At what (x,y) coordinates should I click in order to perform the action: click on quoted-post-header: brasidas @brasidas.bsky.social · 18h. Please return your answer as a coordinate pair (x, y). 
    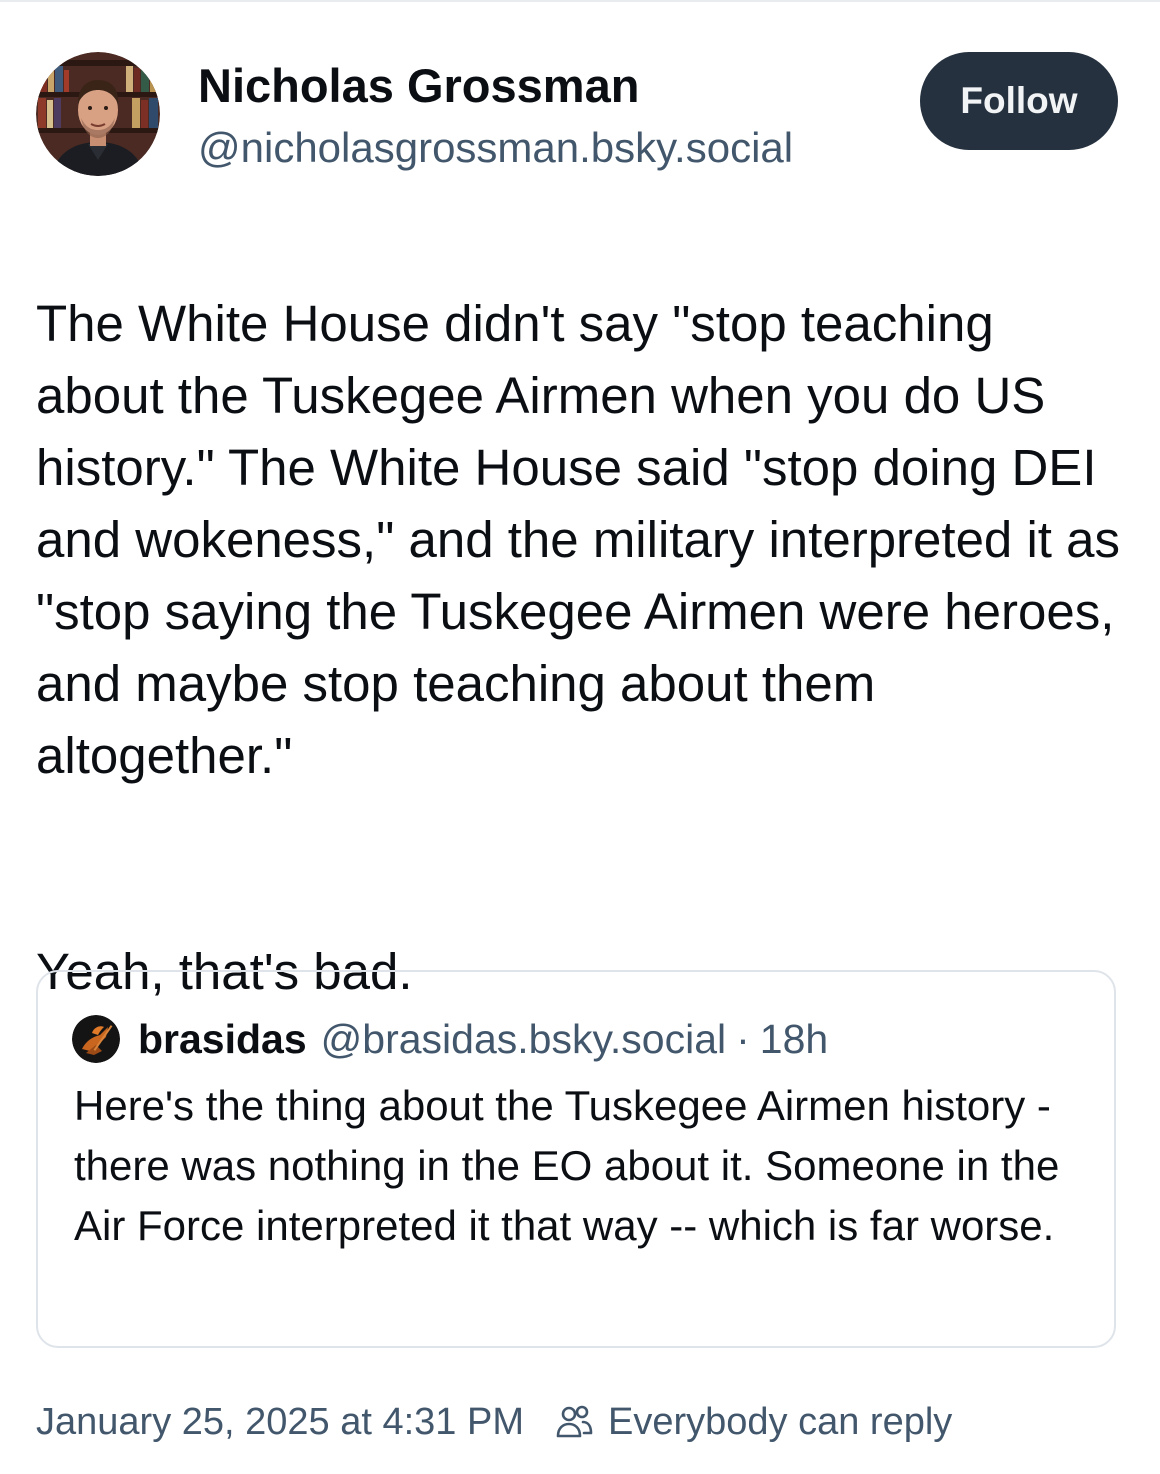
    Looking at the image, I should click on (450, 1039).